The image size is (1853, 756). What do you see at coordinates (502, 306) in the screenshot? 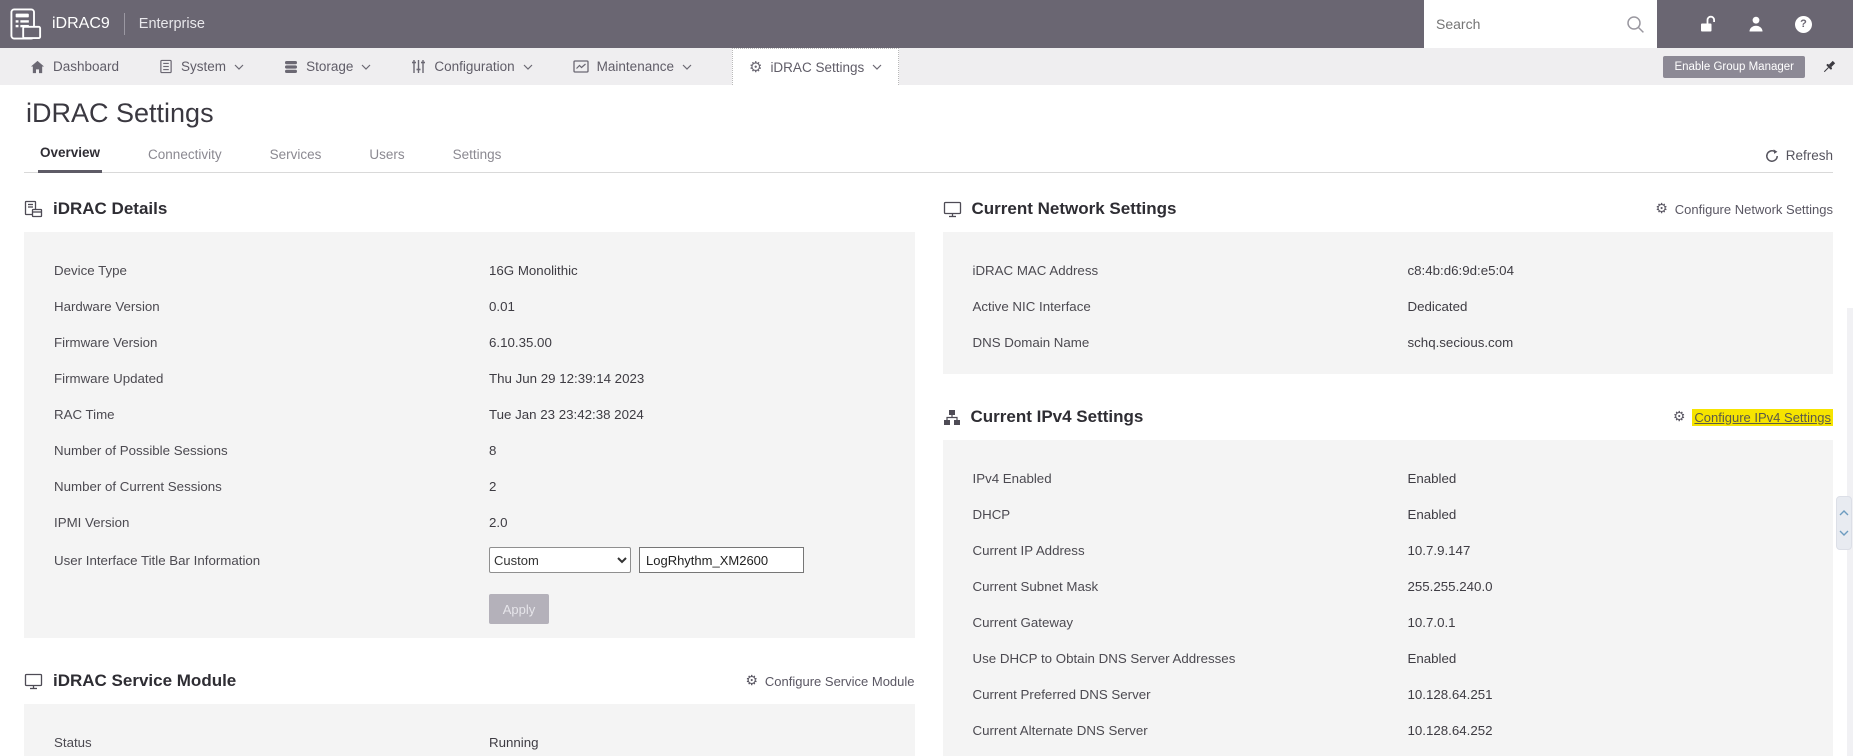
I see `detail-value: 0.01` at bounding box center [502, 306].